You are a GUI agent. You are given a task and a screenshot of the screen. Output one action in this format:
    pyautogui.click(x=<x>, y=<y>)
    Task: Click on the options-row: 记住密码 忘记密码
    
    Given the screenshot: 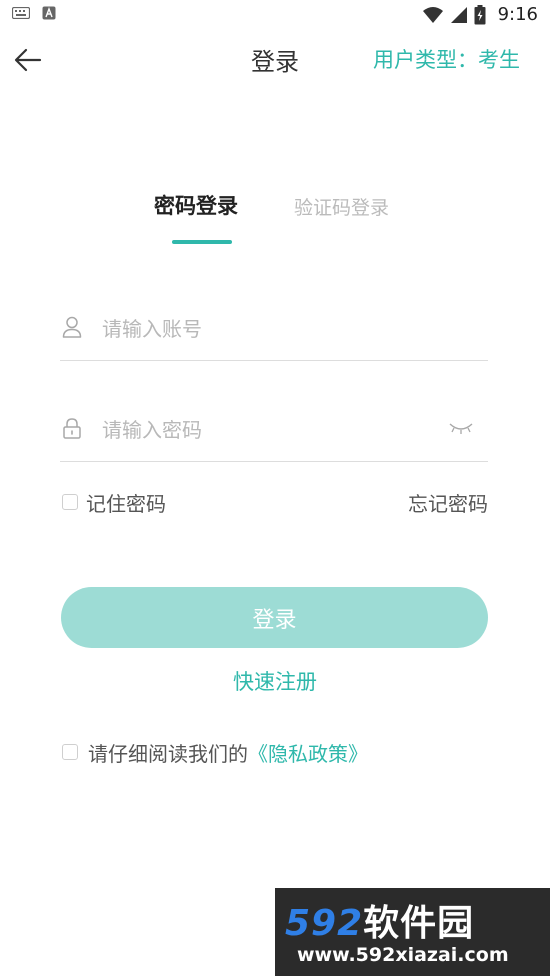 What is the action you would take?
    pyautogui.click(x=274, y=501)
    